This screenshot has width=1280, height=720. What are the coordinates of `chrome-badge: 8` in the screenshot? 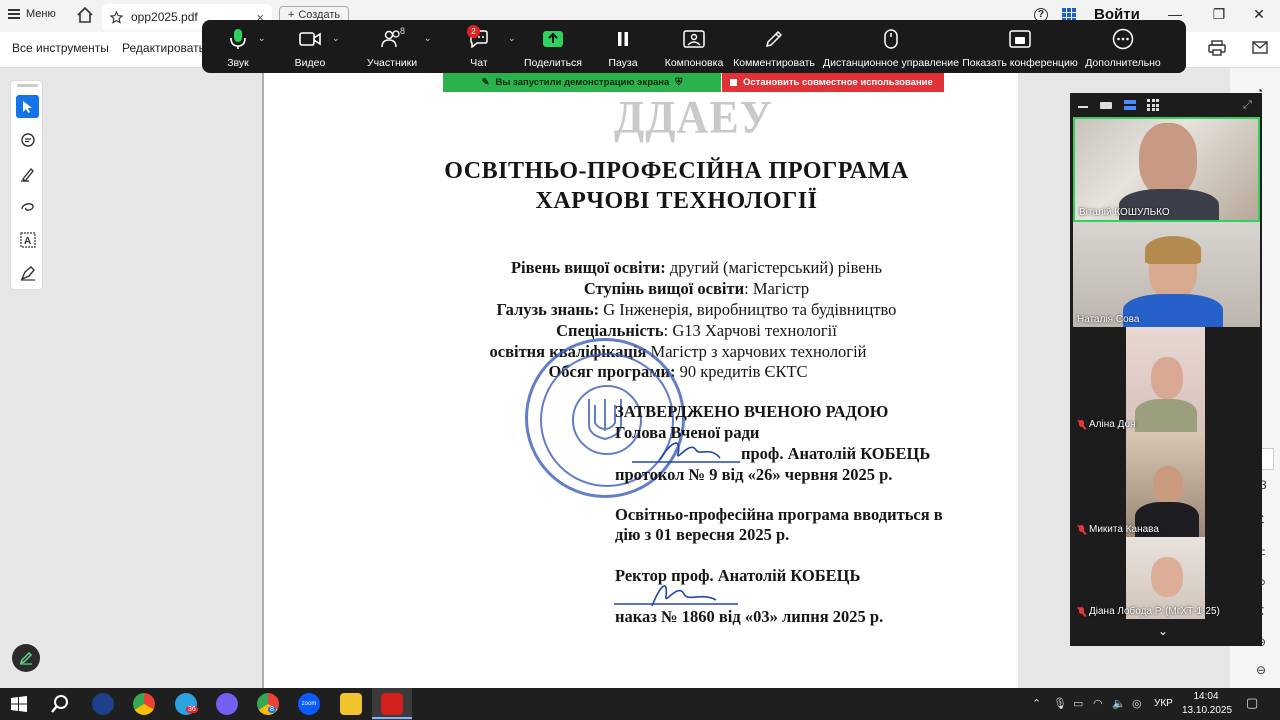 It's located at (272, 709).